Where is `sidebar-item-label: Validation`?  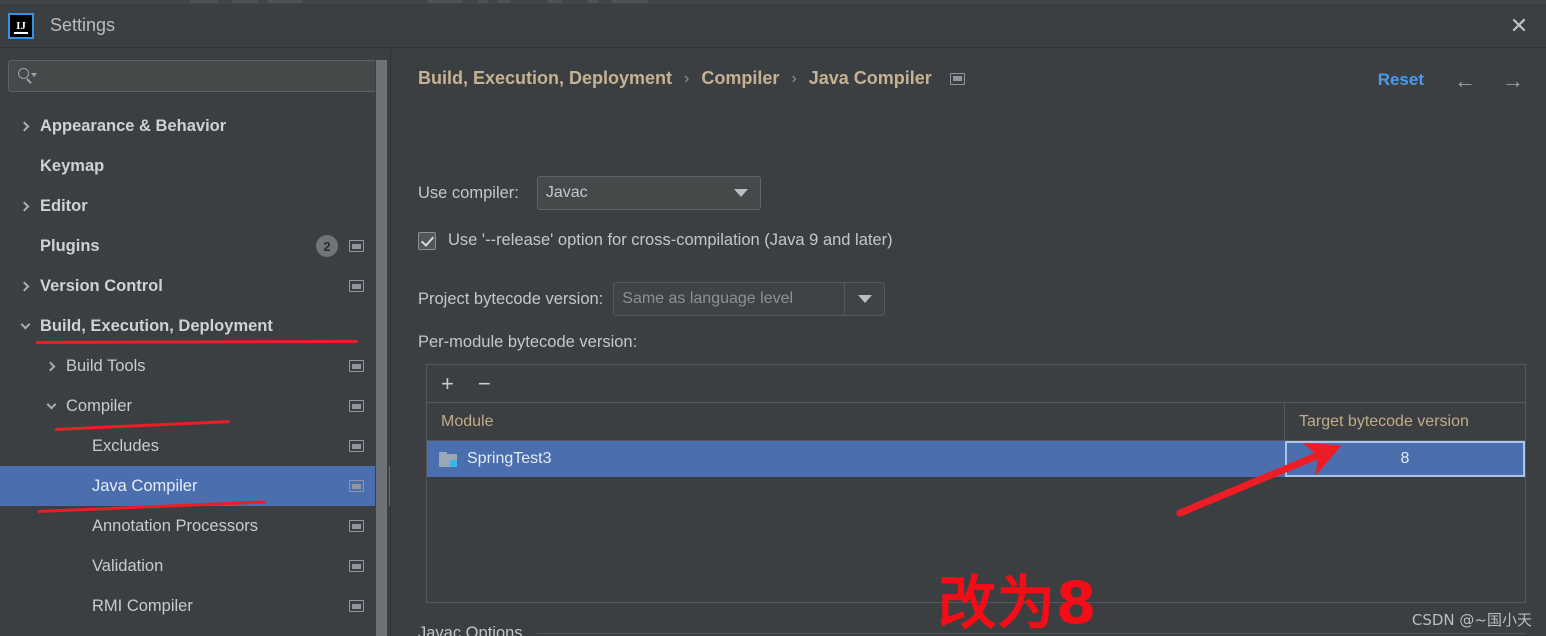 sidebar-item-label: Validation is located at coordinates (128, 565).